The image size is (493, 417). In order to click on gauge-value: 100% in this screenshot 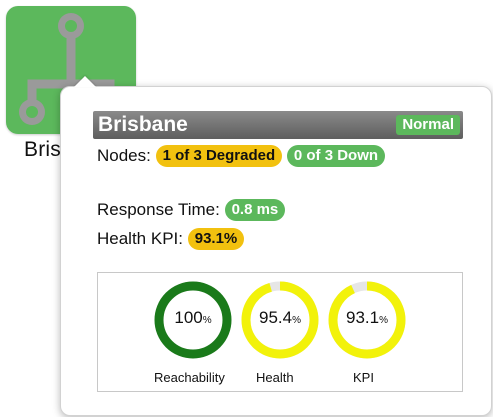, I will do `click(193, 317)`.